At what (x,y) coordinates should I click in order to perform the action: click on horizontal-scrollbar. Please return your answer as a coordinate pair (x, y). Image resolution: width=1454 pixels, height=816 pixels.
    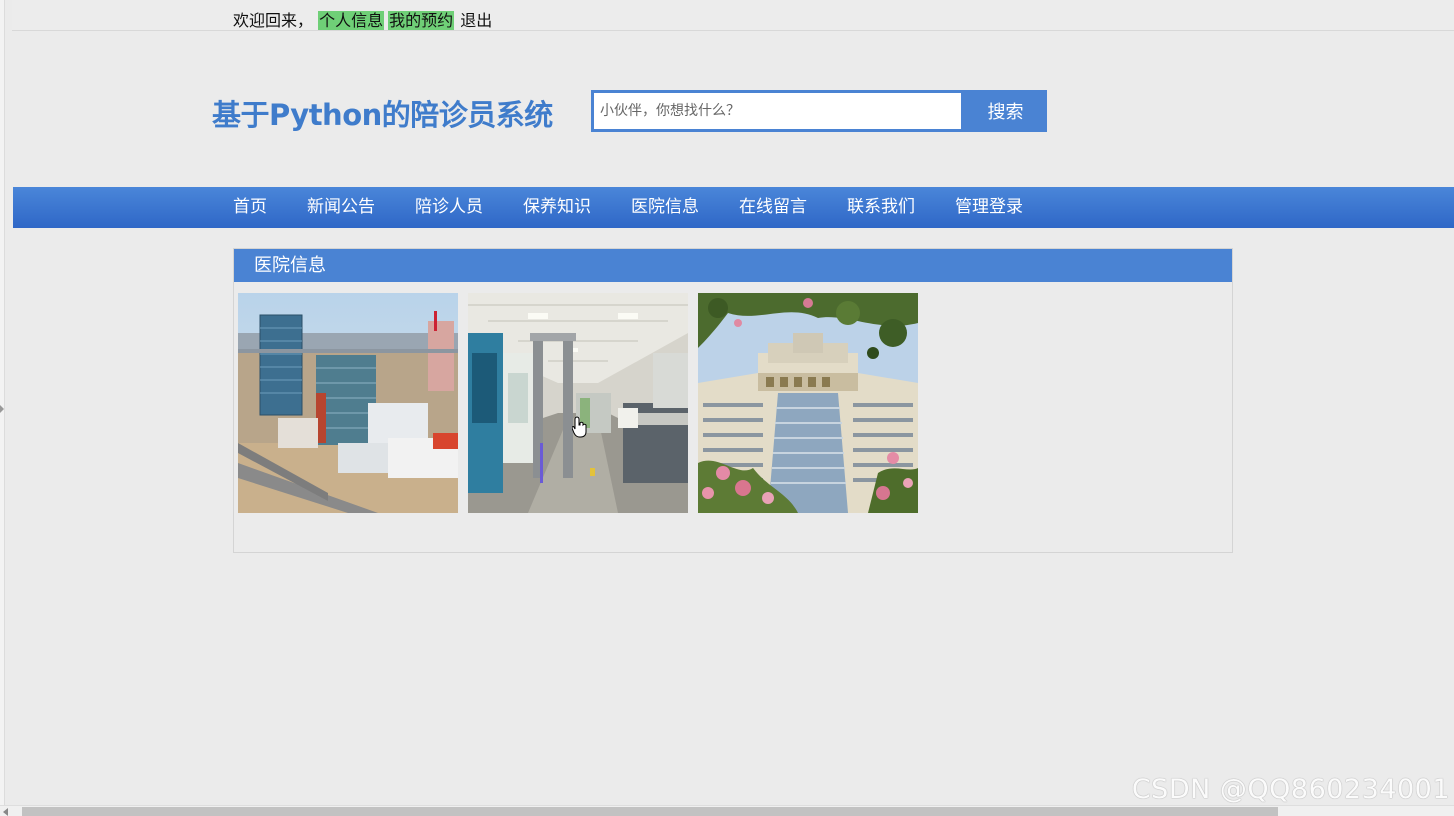
    Looking at the image, I should click on (727, 810).